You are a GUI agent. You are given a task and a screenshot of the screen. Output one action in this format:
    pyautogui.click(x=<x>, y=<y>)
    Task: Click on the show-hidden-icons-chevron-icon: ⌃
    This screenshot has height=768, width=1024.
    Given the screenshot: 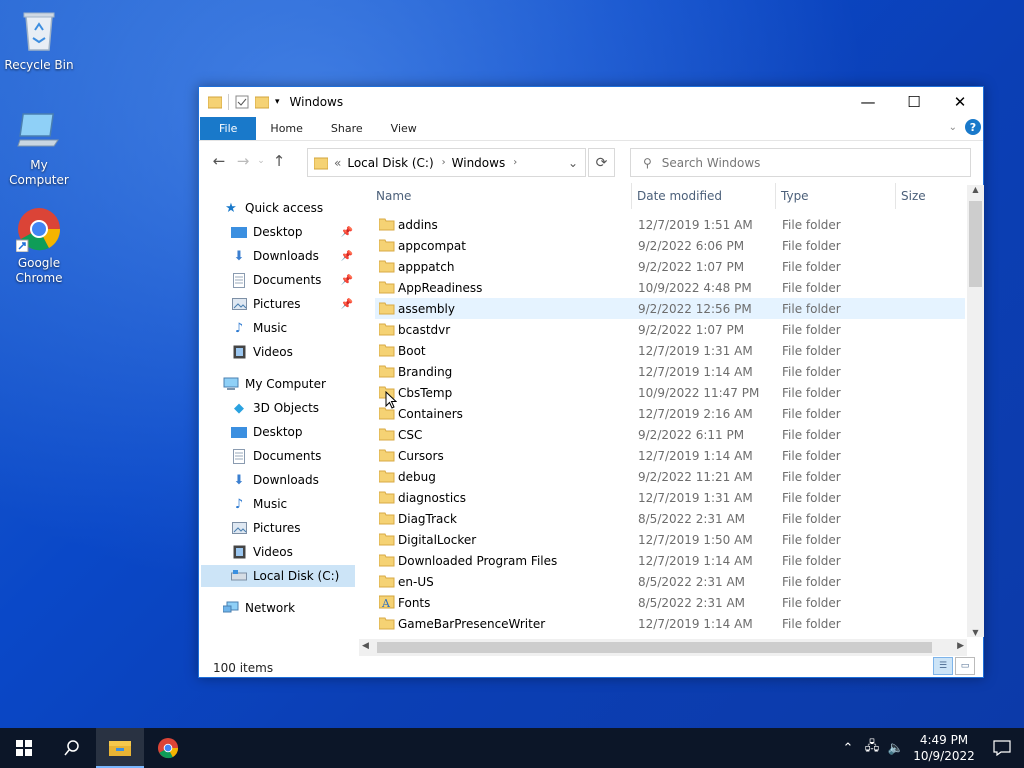 What is the action you would take?
    pyautogui.click(x=848, y=748)
    